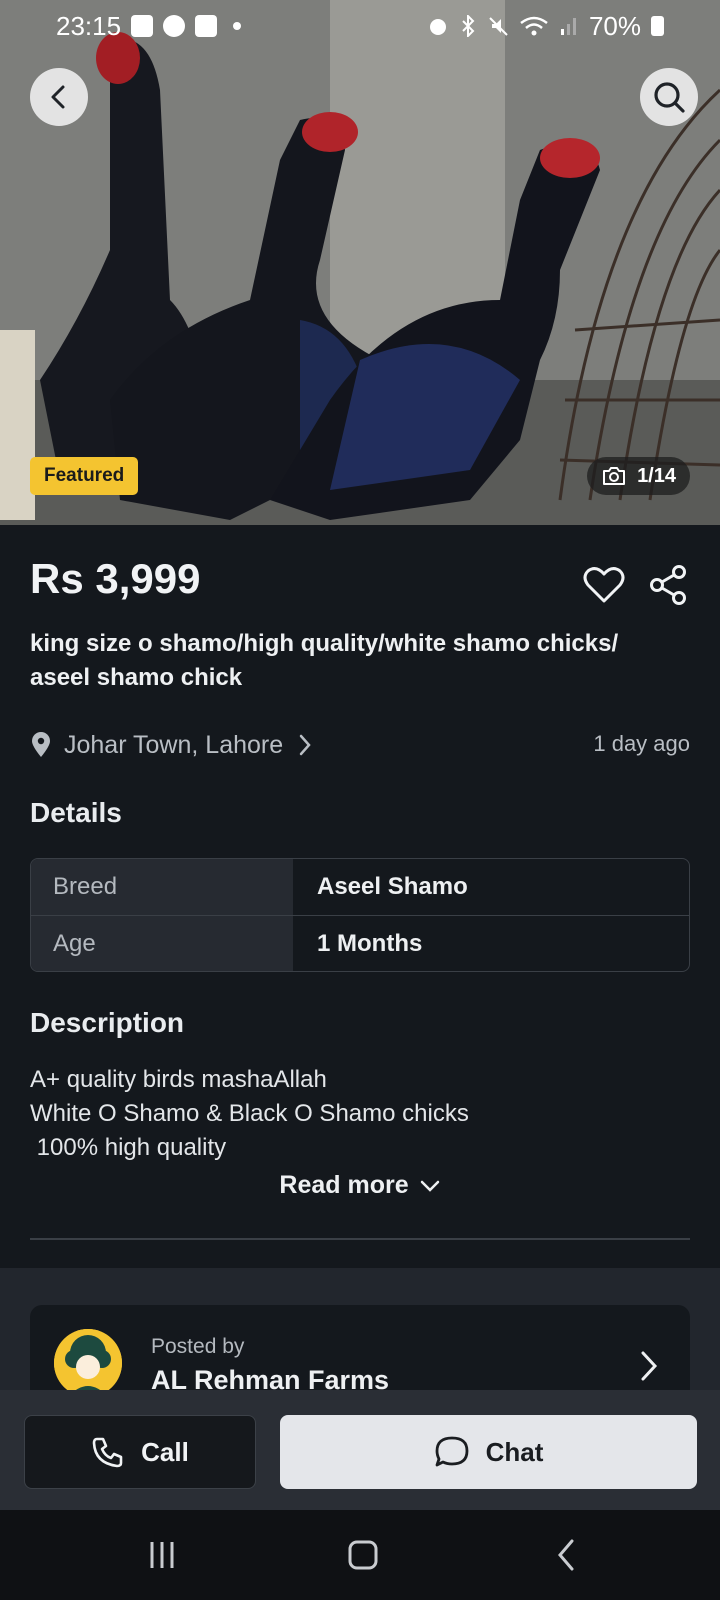 Image resolution: width=720 pixels, height=1600 pixels. I want to click on share-button, so click(668, 585).